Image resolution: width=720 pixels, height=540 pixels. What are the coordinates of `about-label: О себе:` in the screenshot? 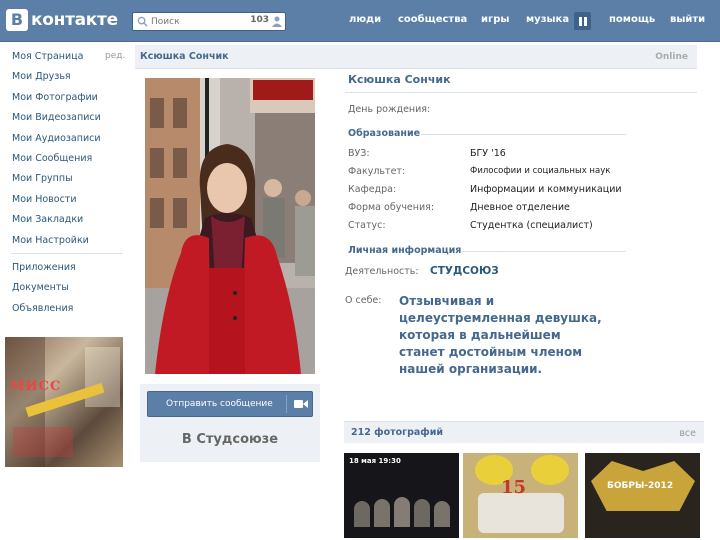 It's located at (363, 300).